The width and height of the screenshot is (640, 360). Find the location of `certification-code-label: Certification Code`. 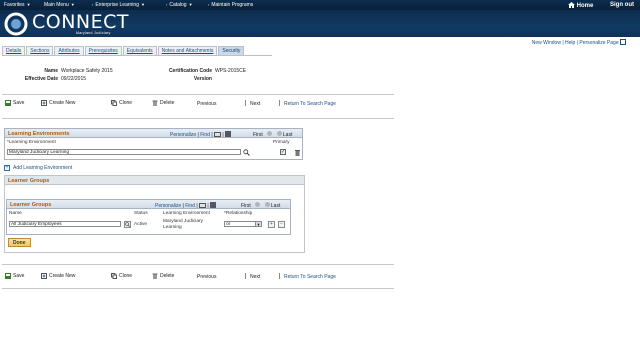

certification-code-label: Certification Code is located at coordinates (190, 71).